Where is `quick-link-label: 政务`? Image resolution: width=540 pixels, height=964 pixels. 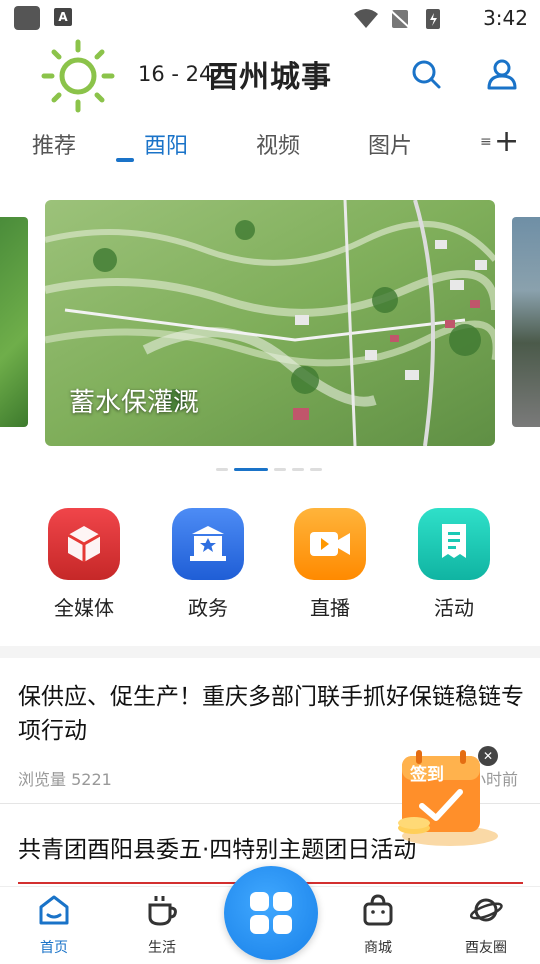 quick-link-label: 政务 is located at coordinates (208, 608).